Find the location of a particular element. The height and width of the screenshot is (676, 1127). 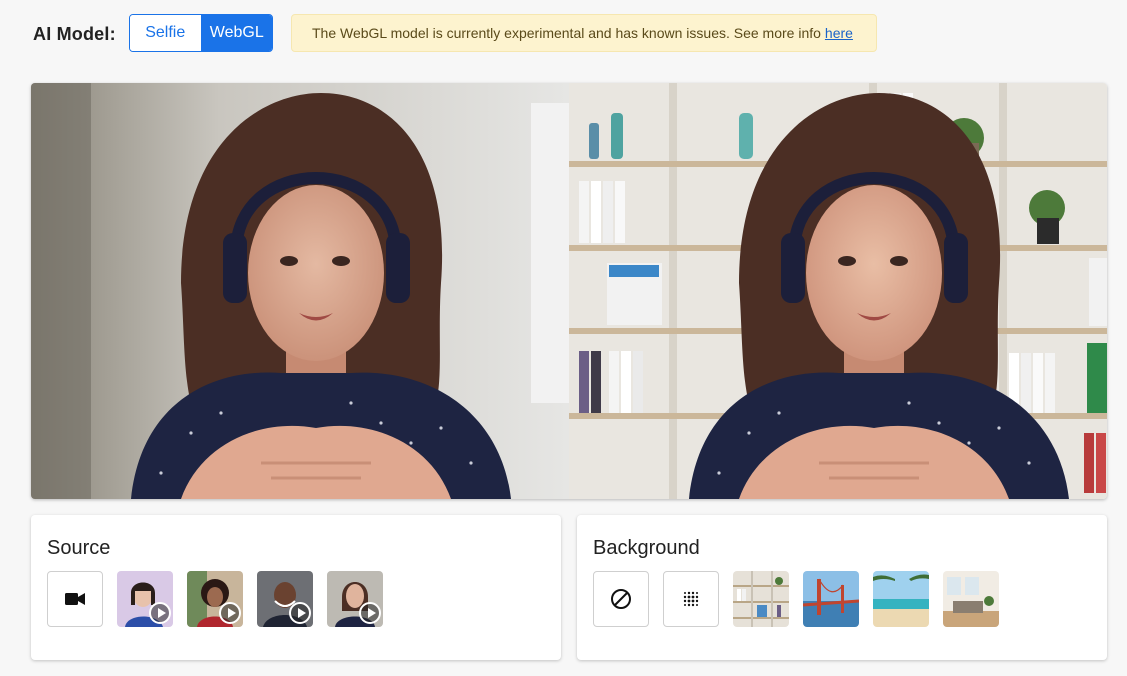

beach-background-option is located at coordinates (901, 599).